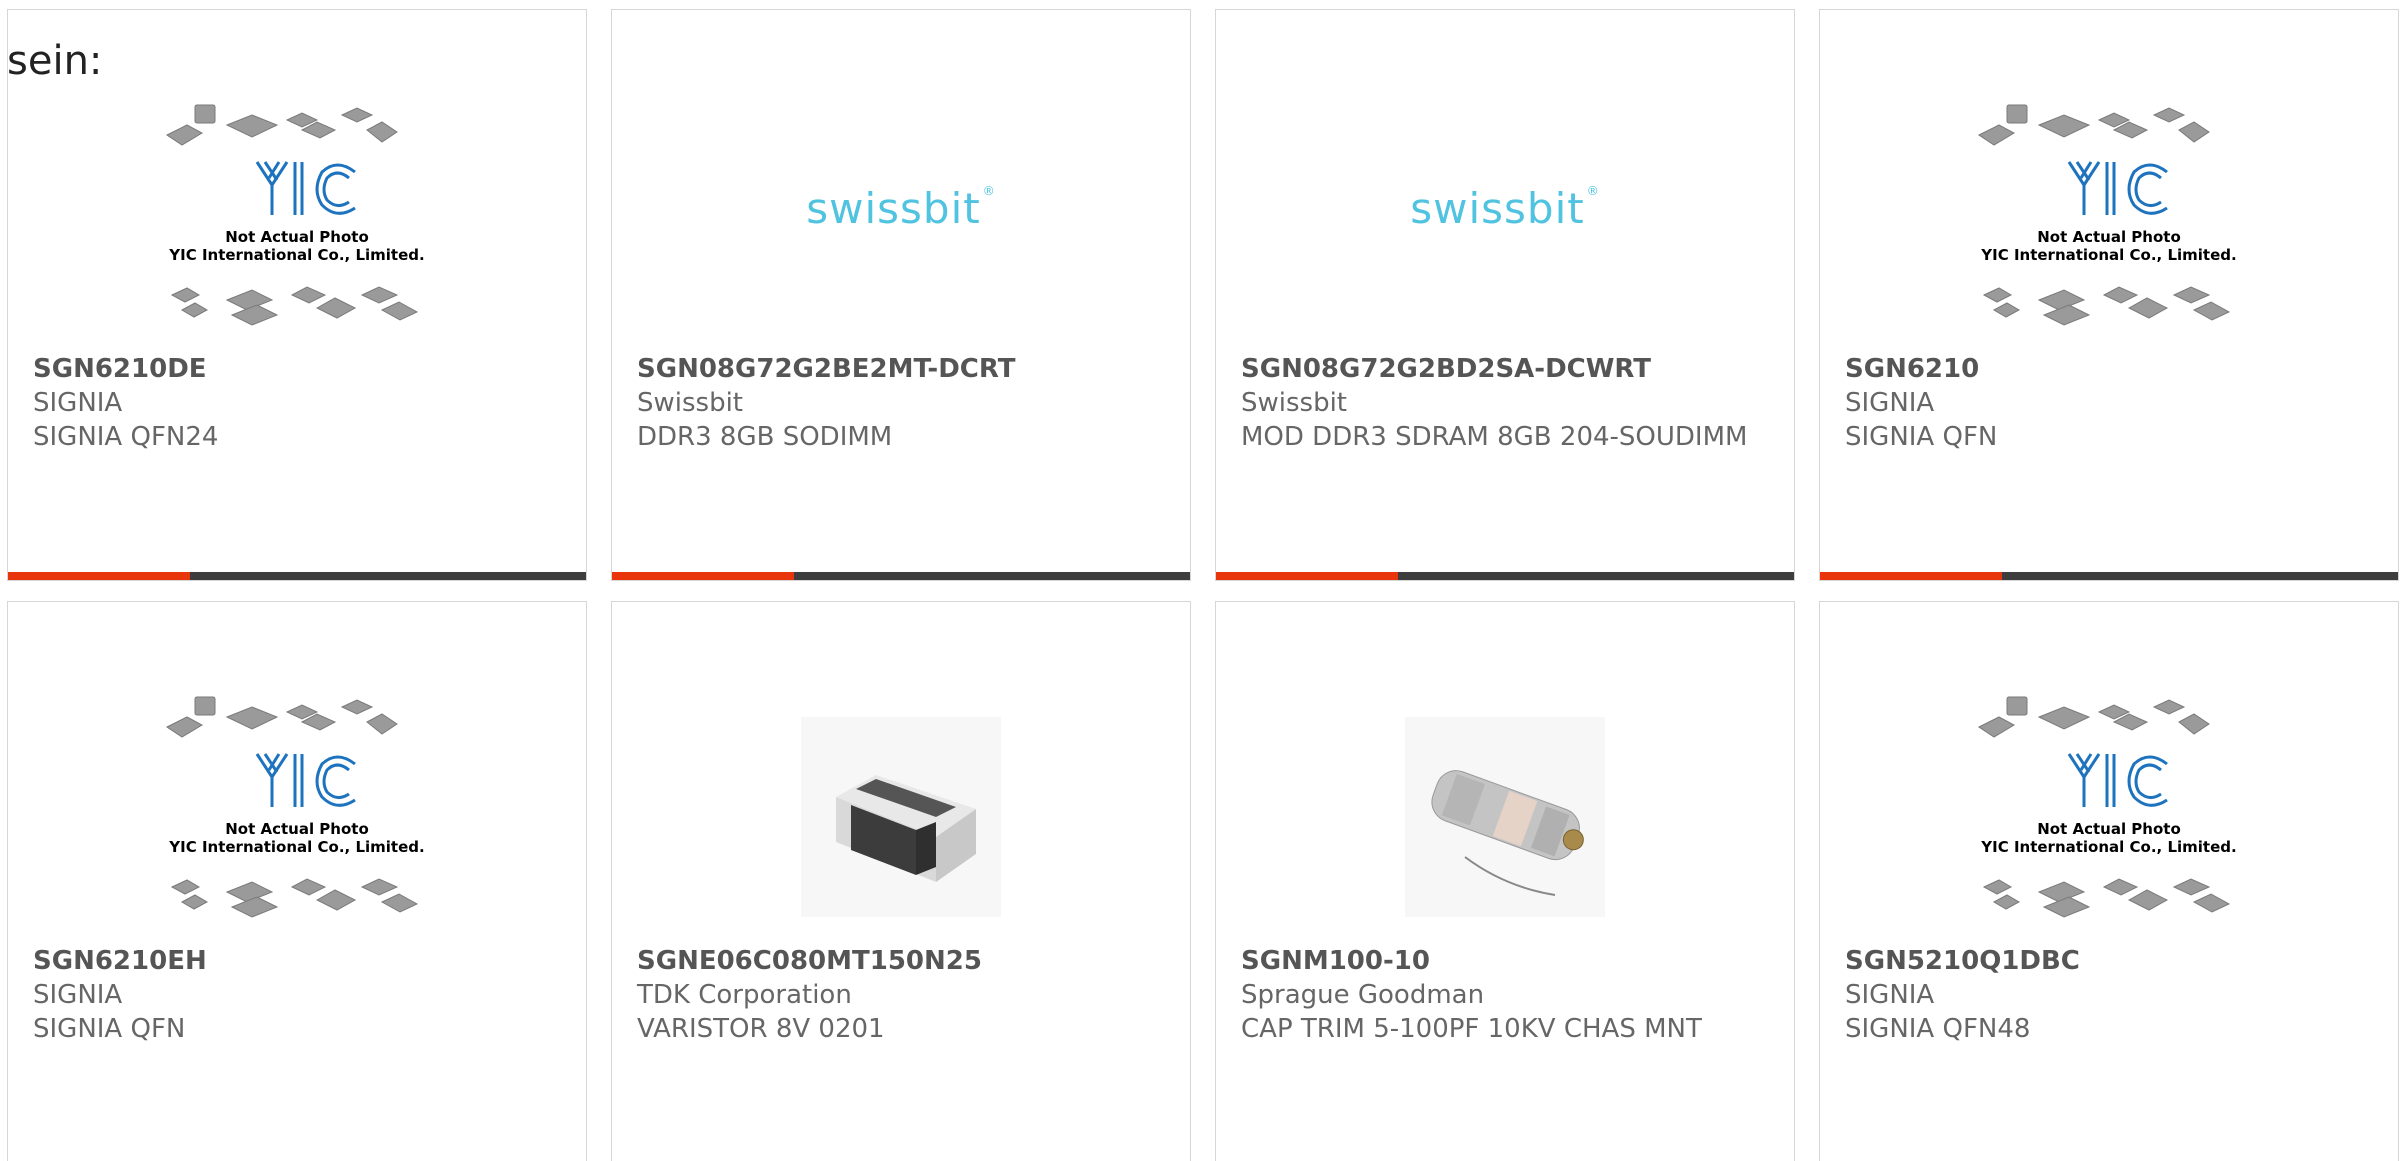 The image size is (2400, 1161). Describe the element at coordinates (293, 369) in the screenshot. I see `part-number-link: SGN6210DE` at that location.